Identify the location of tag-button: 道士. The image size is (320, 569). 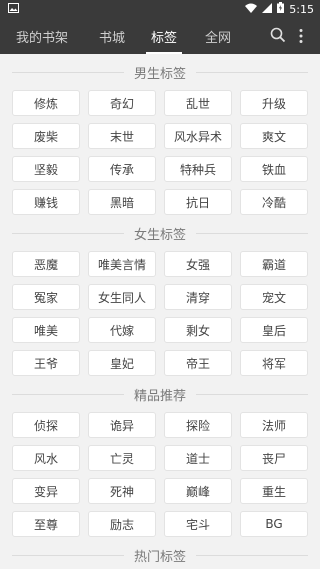
(198, 458).